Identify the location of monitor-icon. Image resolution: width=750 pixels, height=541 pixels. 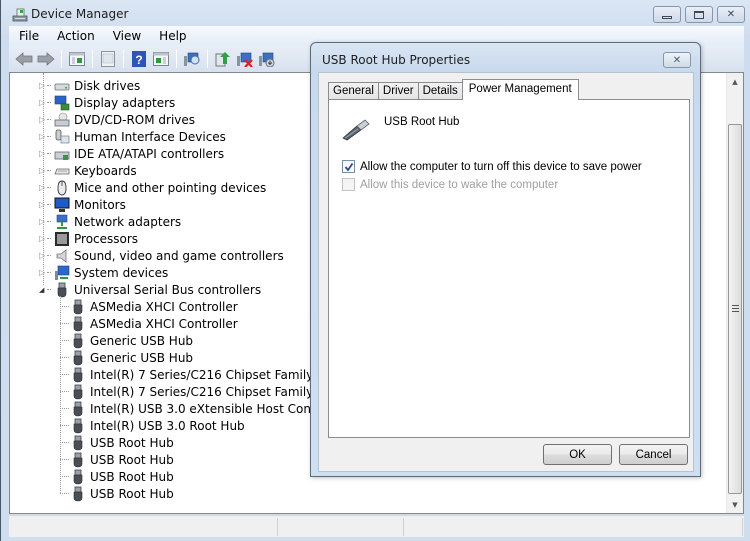
(62, 204).